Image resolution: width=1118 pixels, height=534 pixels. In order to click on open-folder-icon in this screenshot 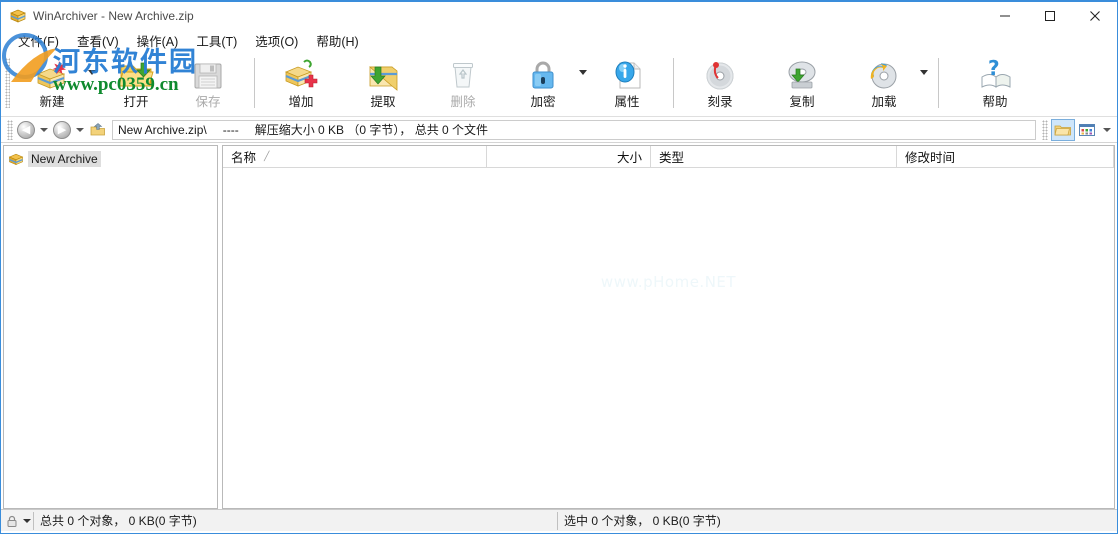, I will do `click(136, 75)`.